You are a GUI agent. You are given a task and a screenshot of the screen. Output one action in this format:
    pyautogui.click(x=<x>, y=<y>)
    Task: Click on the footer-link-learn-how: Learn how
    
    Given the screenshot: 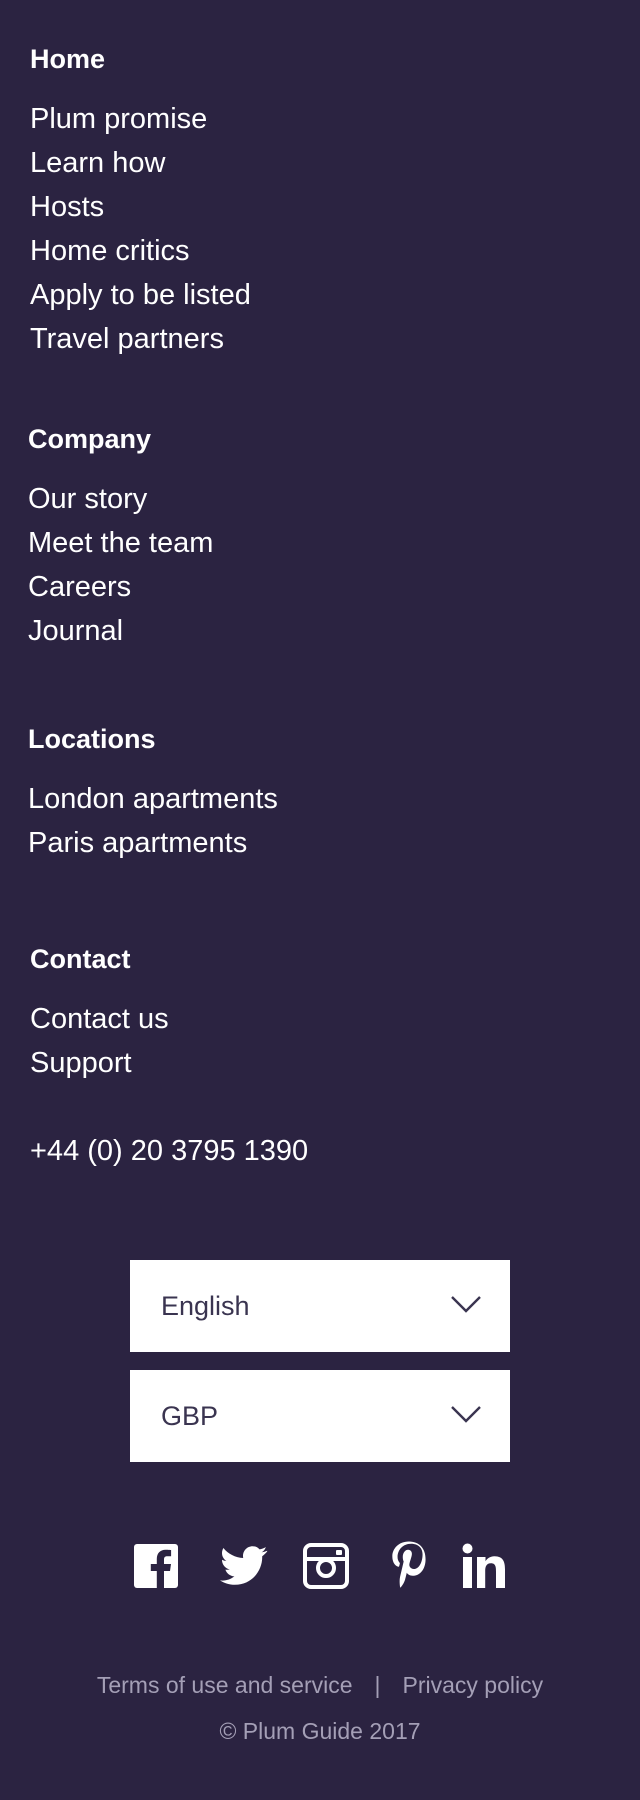 What is the action you would take?
    pyautogui.click(x=140, y=163)
    